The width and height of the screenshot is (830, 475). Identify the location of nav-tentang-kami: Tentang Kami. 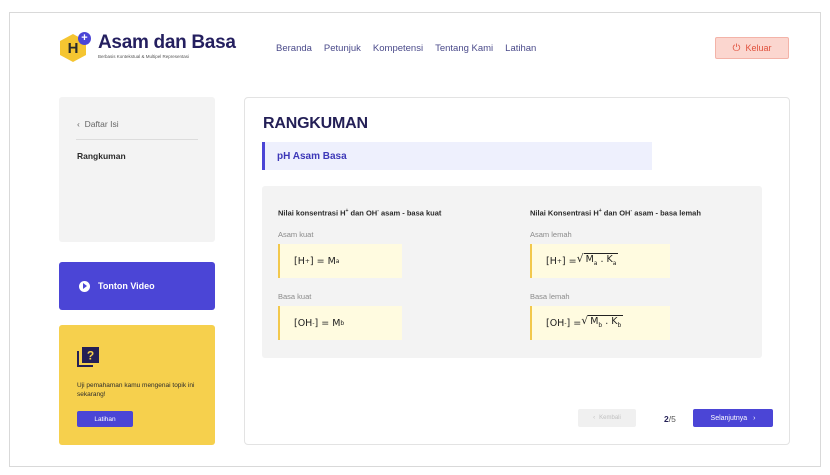
(464, 48).